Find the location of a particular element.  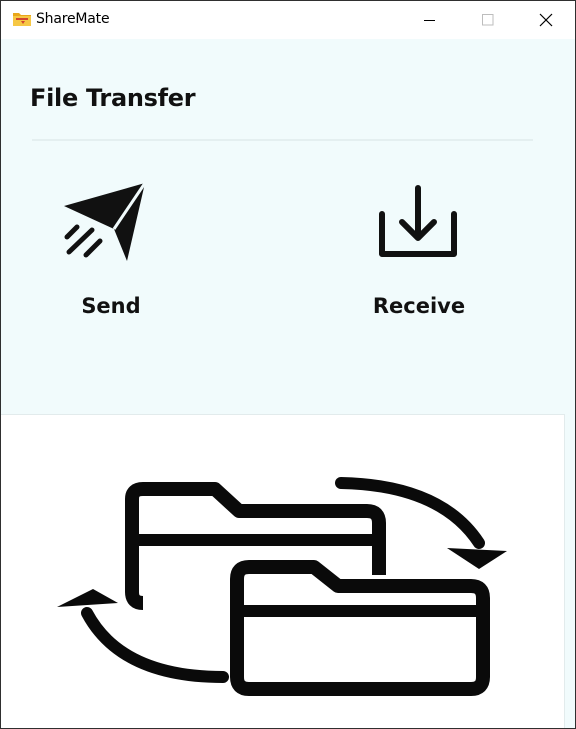

receive-button: Receive is located at coordinates (419, 250).